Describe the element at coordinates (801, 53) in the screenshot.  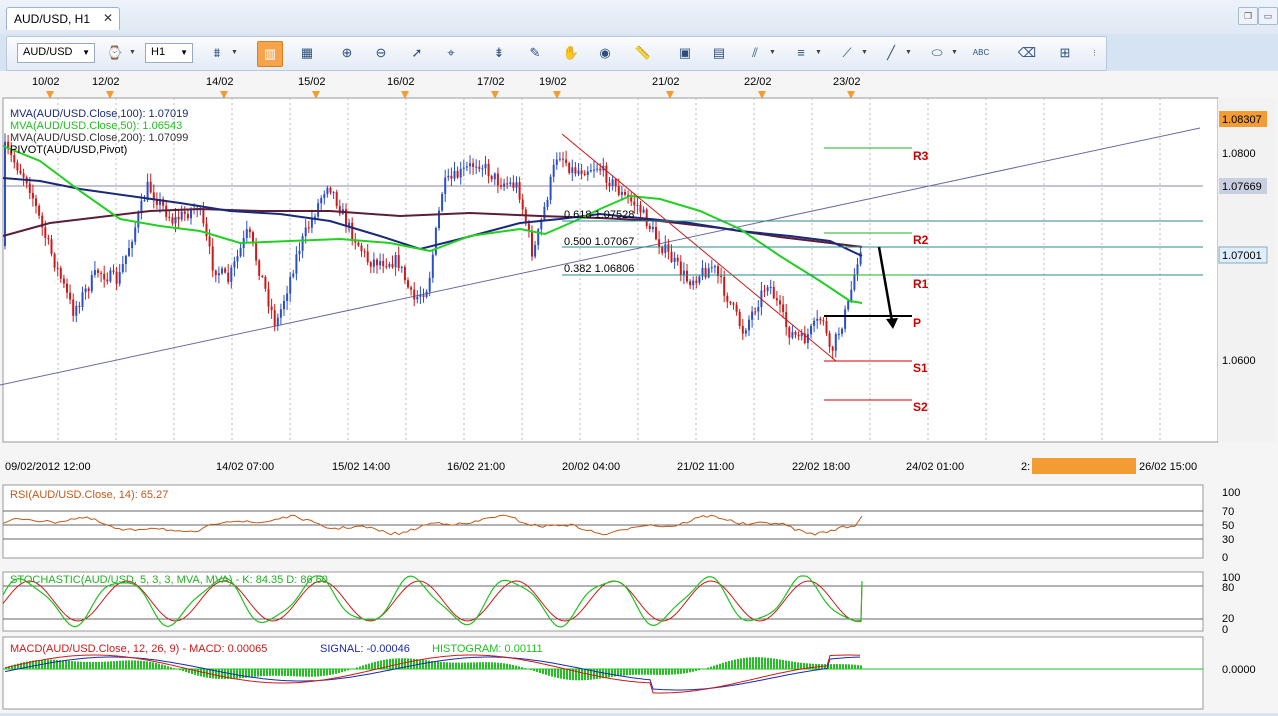
I see `hline-icon: ≡` at that location.